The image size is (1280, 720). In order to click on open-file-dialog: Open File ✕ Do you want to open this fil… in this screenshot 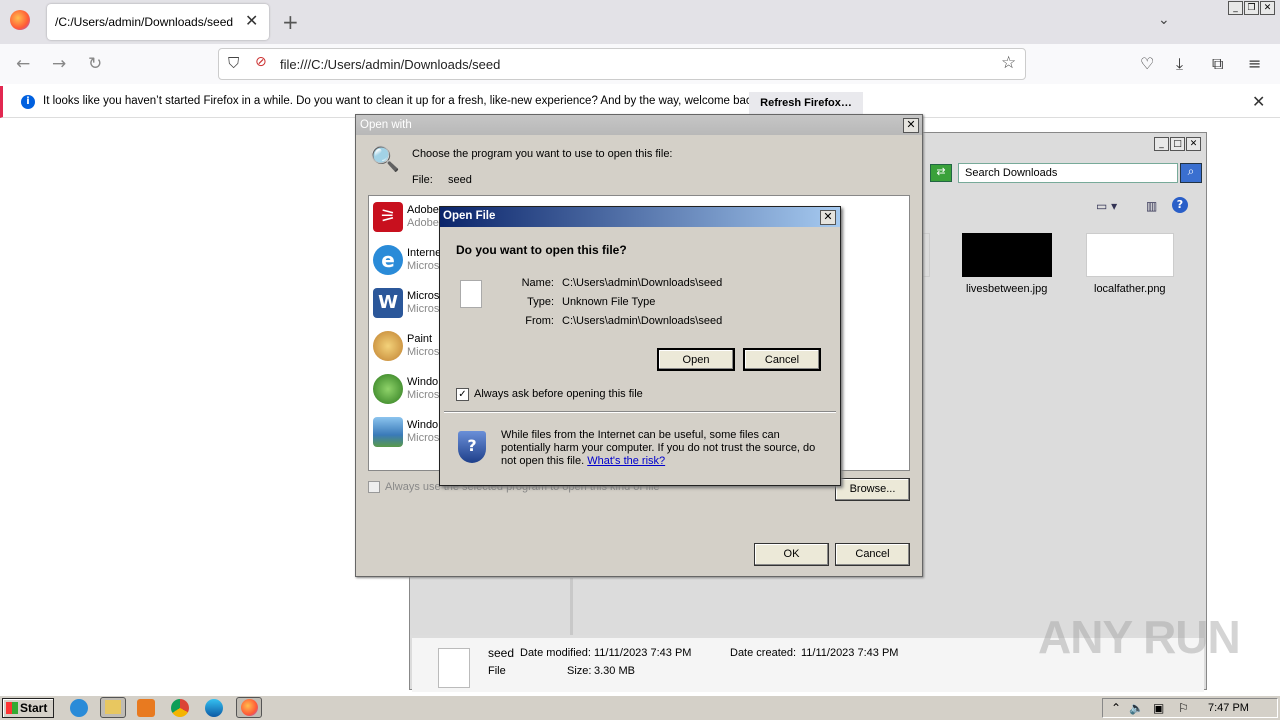, I will do `click(640, 346)`.